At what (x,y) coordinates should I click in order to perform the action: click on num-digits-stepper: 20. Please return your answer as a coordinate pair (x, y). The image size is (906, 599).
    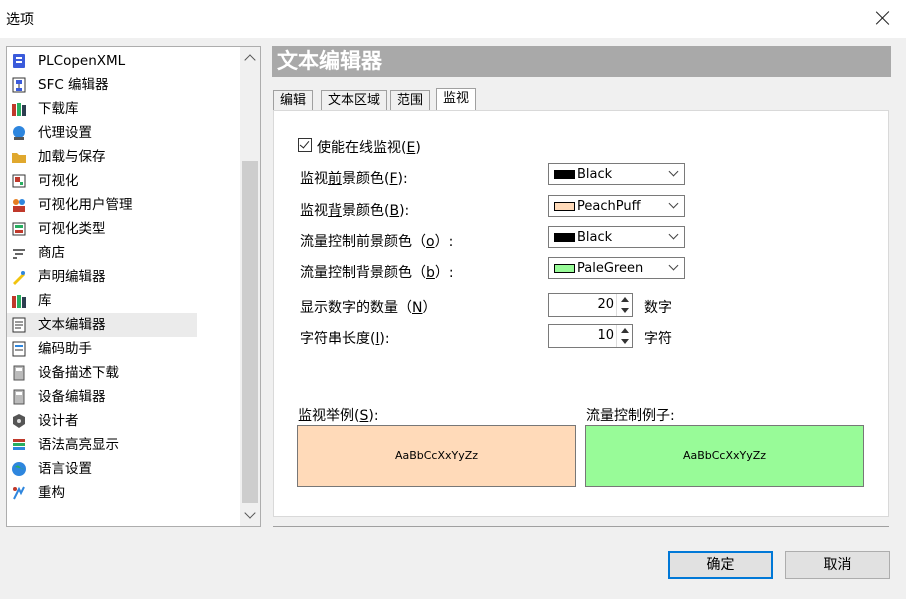
    Looking at the image, I should click on (590, 305).